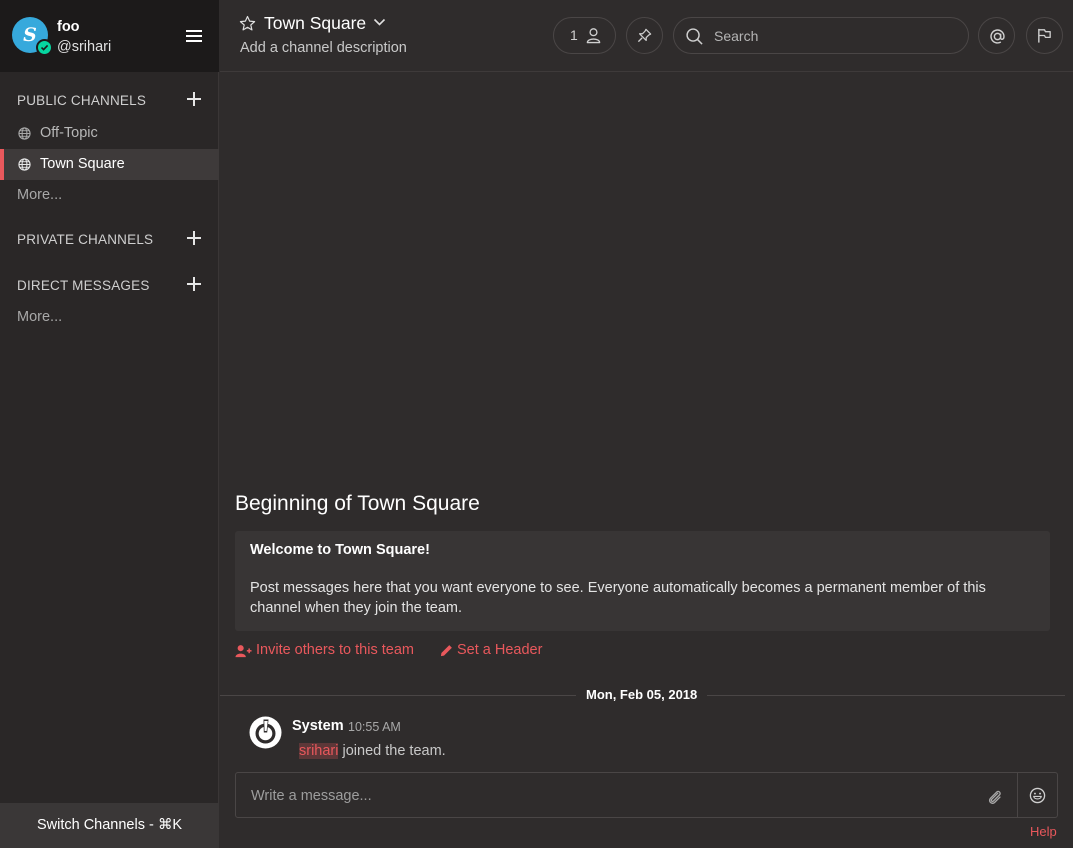  Describe the element at coordinates (318, 726) in the screenshot. I see `post-author: System` at that location.